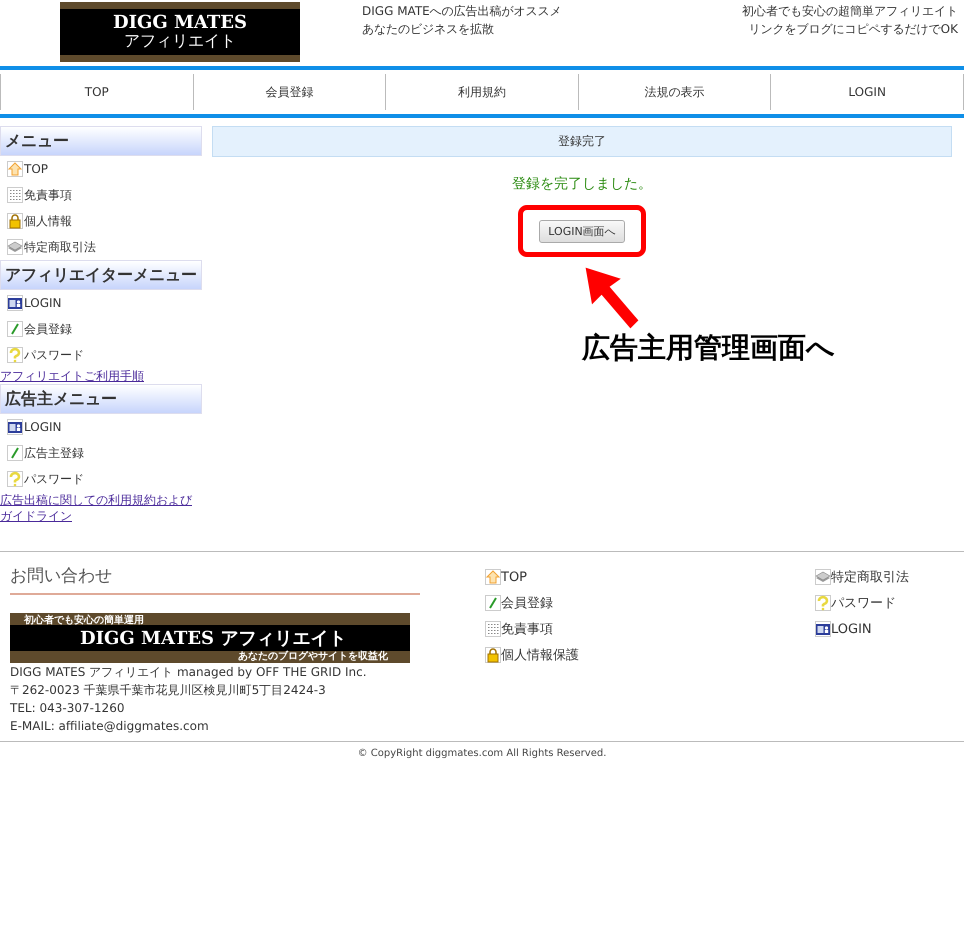  What do you see at coordinates (612, 298) in the screenshot?
I see `arrow-icon` at bounding box center [612, 298].